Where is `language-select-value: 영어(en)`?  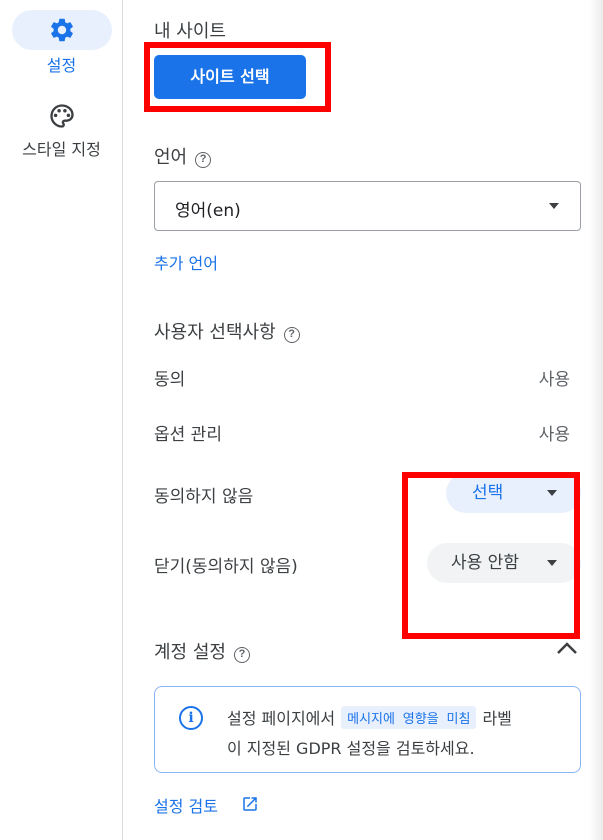
language-select-value: 영어(en) is located at coordinates (208, 211).